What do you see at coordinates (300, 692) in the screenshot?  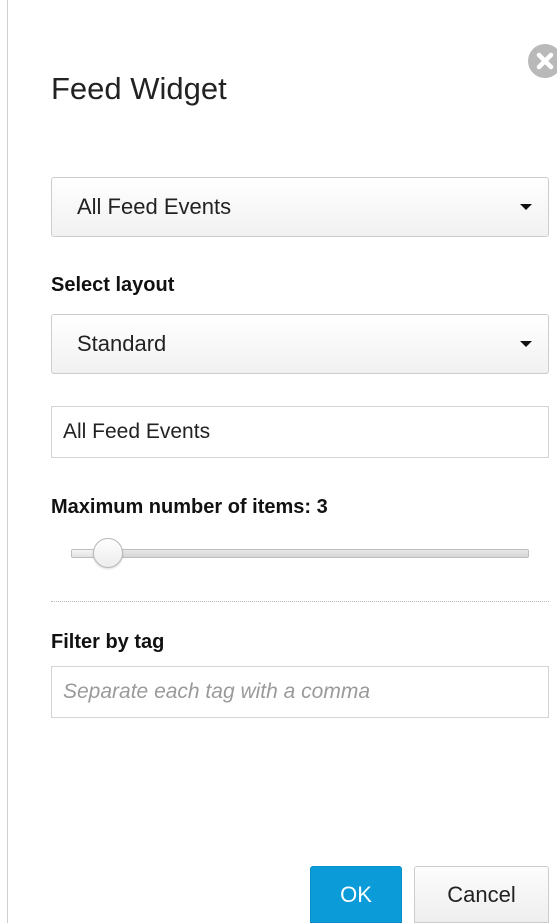 I see `filter-tag-input` at bounding box center [300, 692].